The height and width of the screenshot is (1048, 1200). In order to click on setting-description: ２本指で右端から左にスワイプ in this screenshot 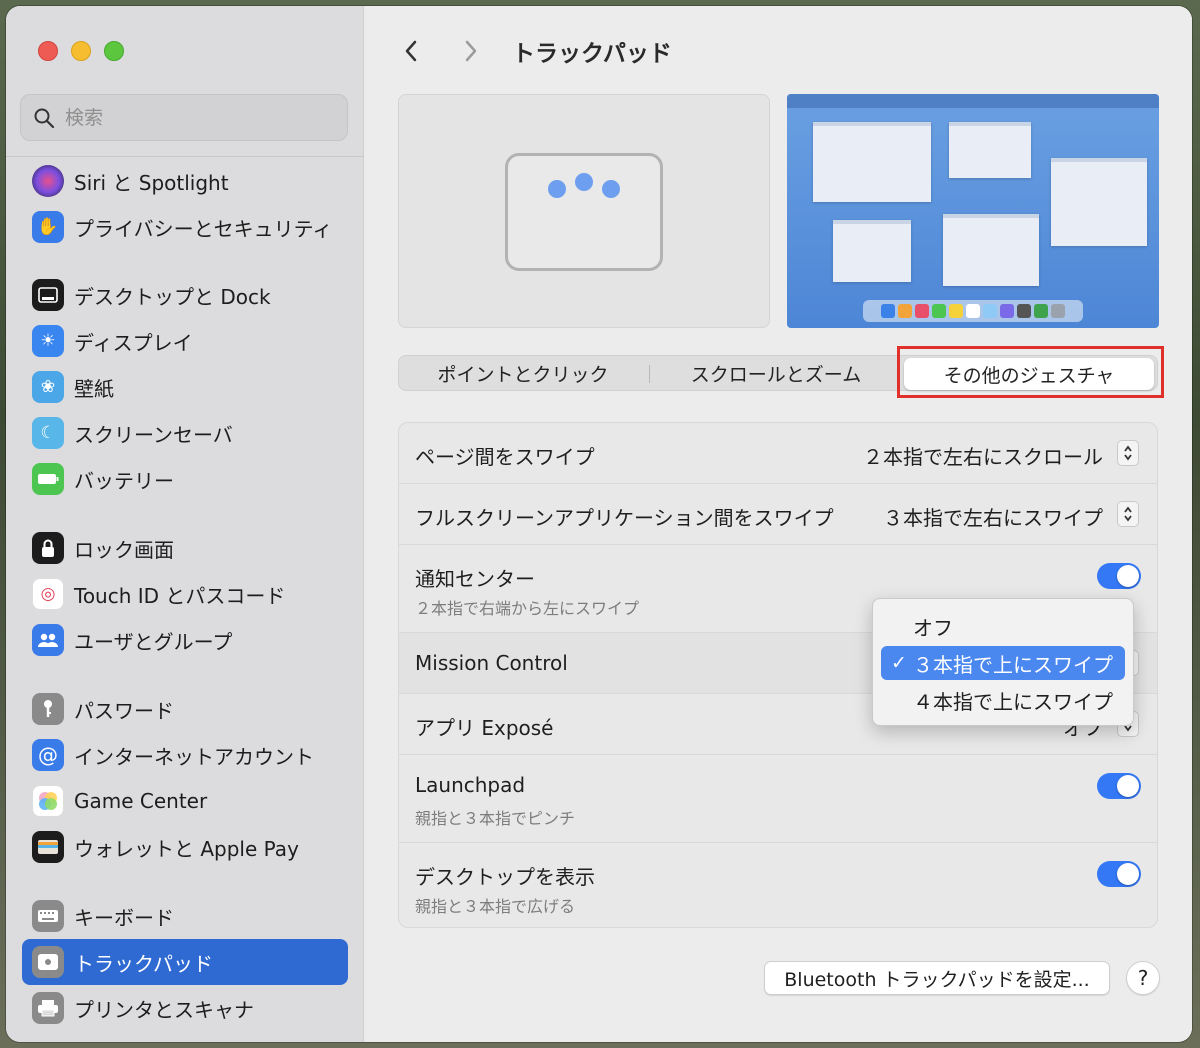, I will do `click(527, 608)`.